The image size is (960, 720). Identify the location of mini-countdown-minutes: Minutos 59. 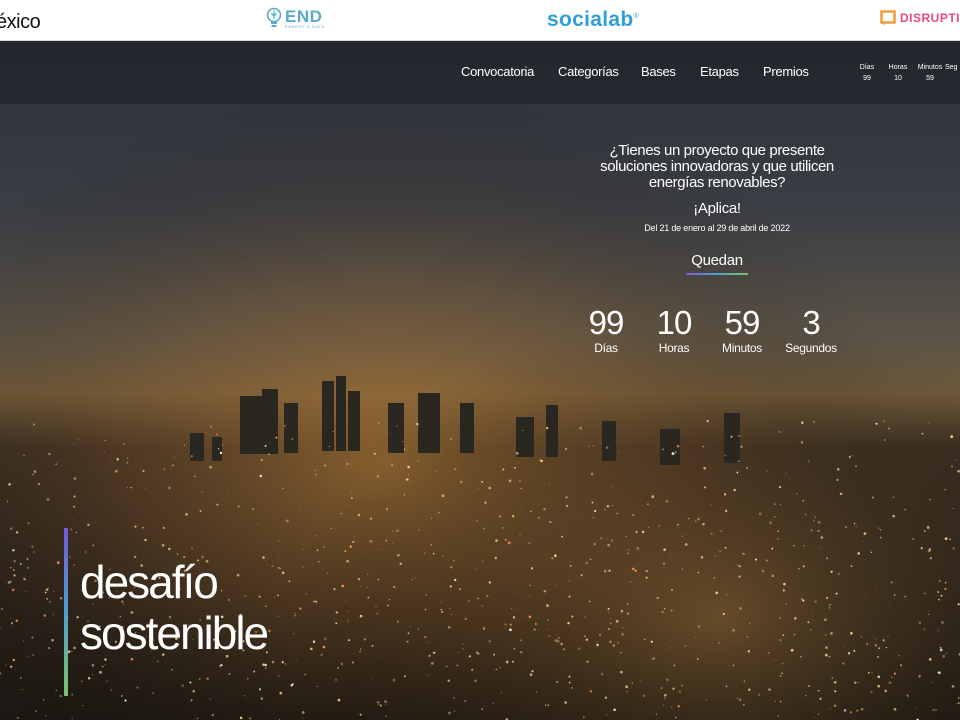
(930, 73).